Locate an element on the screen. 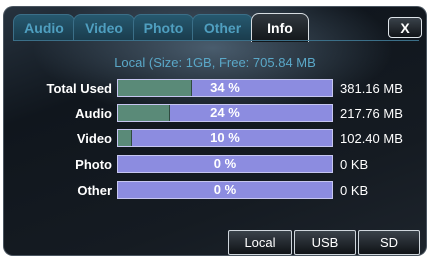  close-button: X is located at coordinates (405, 27).